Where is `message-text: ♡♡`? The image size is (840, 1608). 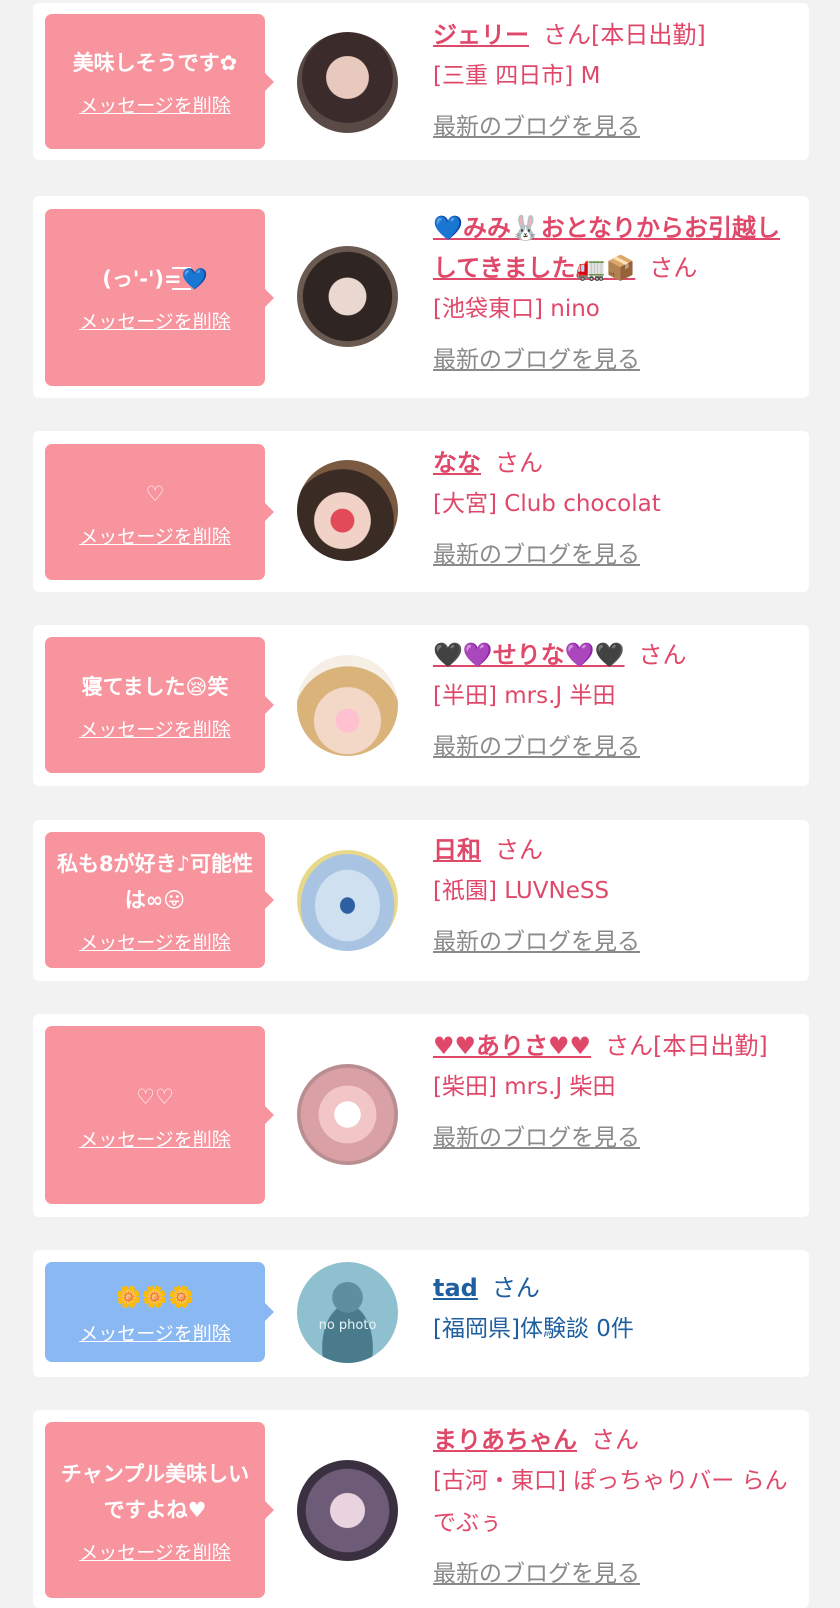
message-text: ♡♡ is located at coordinates (155, 1096).